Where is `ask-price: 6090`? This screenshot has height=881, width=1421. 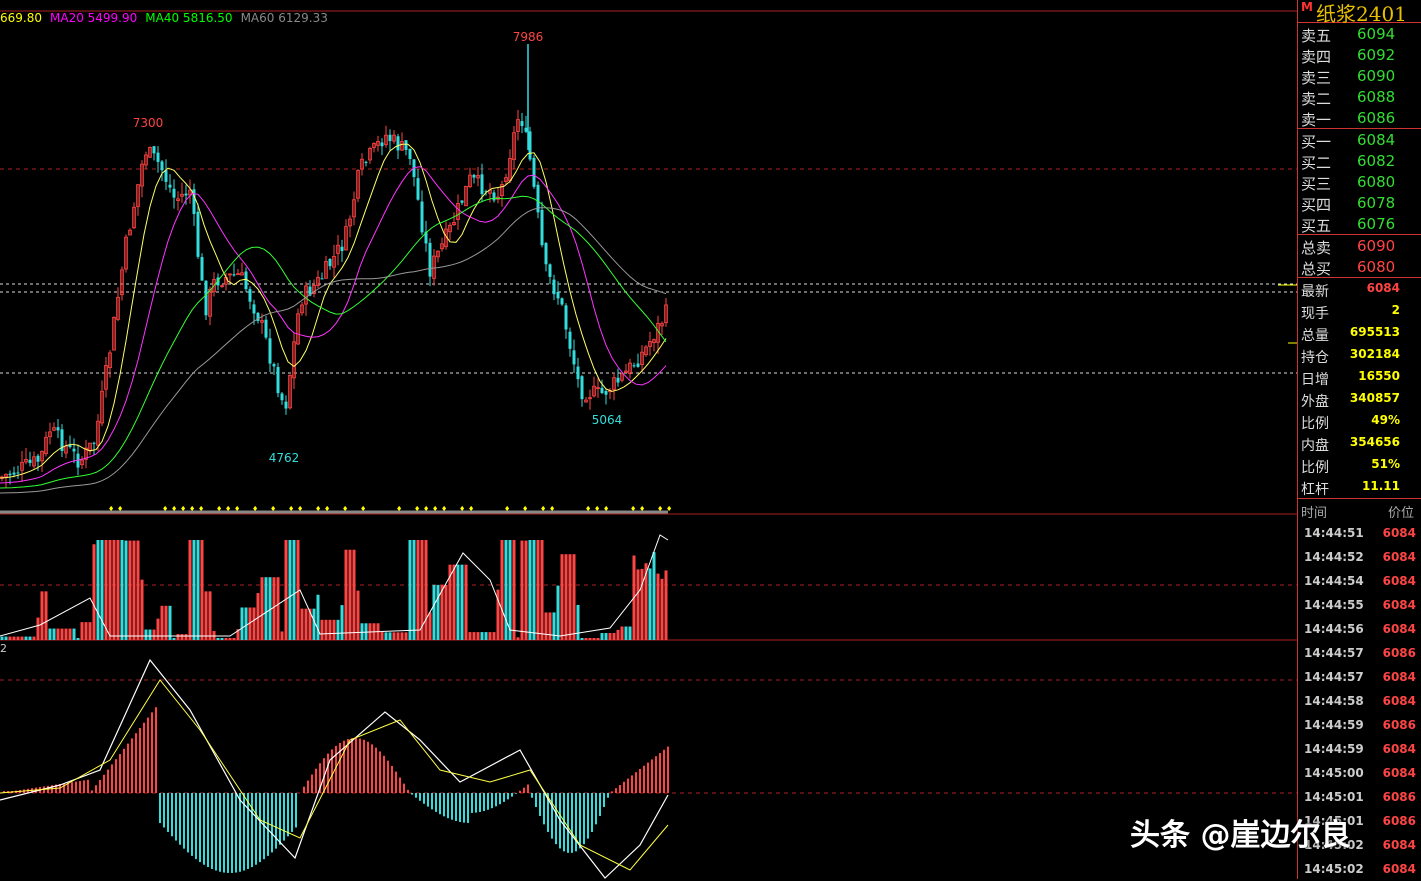 ask-price: 6090 is located at coordinates (1376, 76).